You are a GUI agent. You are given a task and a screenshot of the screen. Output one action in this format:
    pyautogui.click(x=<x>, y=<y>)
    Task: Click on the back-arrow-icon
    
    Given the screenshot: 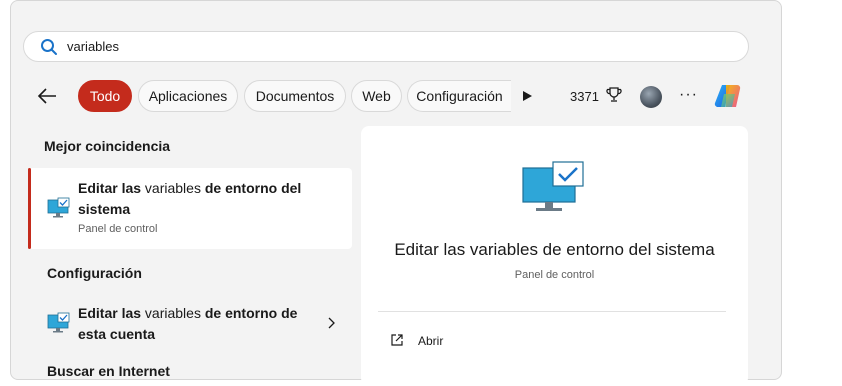 What is the action you would take?
    pyautogui.click(x=47, y=96)
    